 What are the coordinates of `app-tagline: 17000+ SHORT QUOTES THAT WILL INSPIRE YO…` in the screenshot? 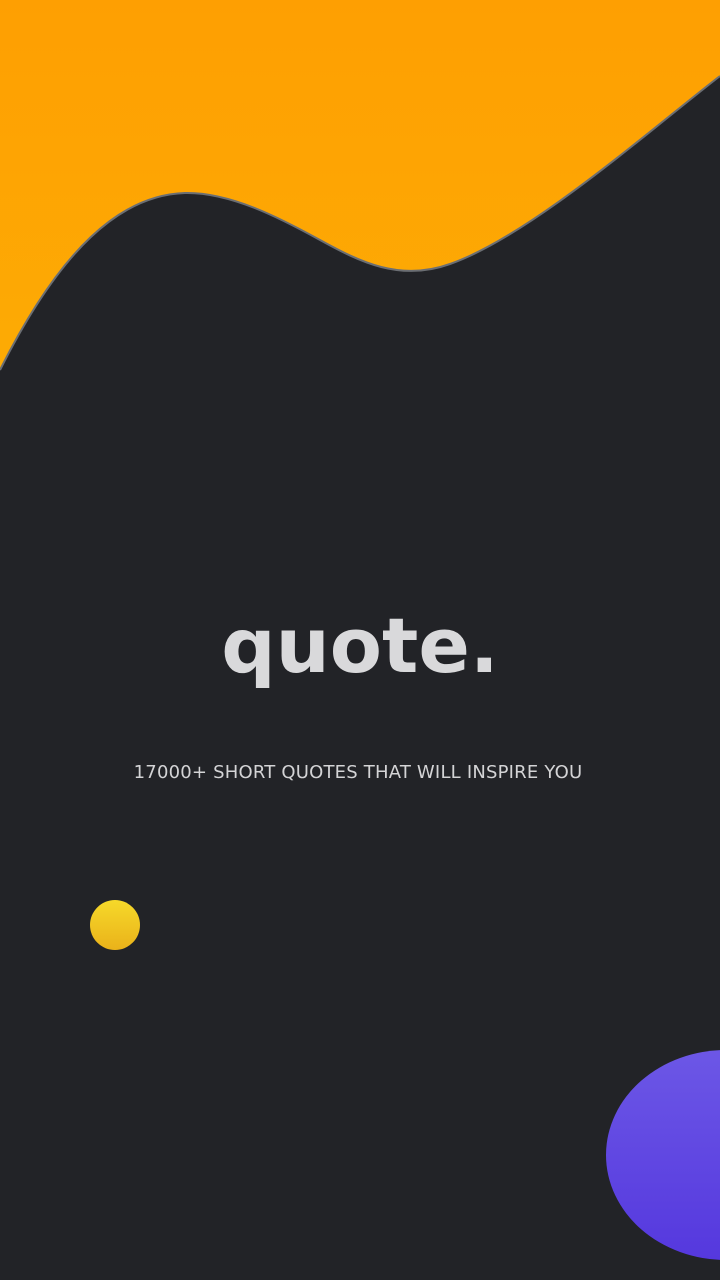 It's located at (358, 772).